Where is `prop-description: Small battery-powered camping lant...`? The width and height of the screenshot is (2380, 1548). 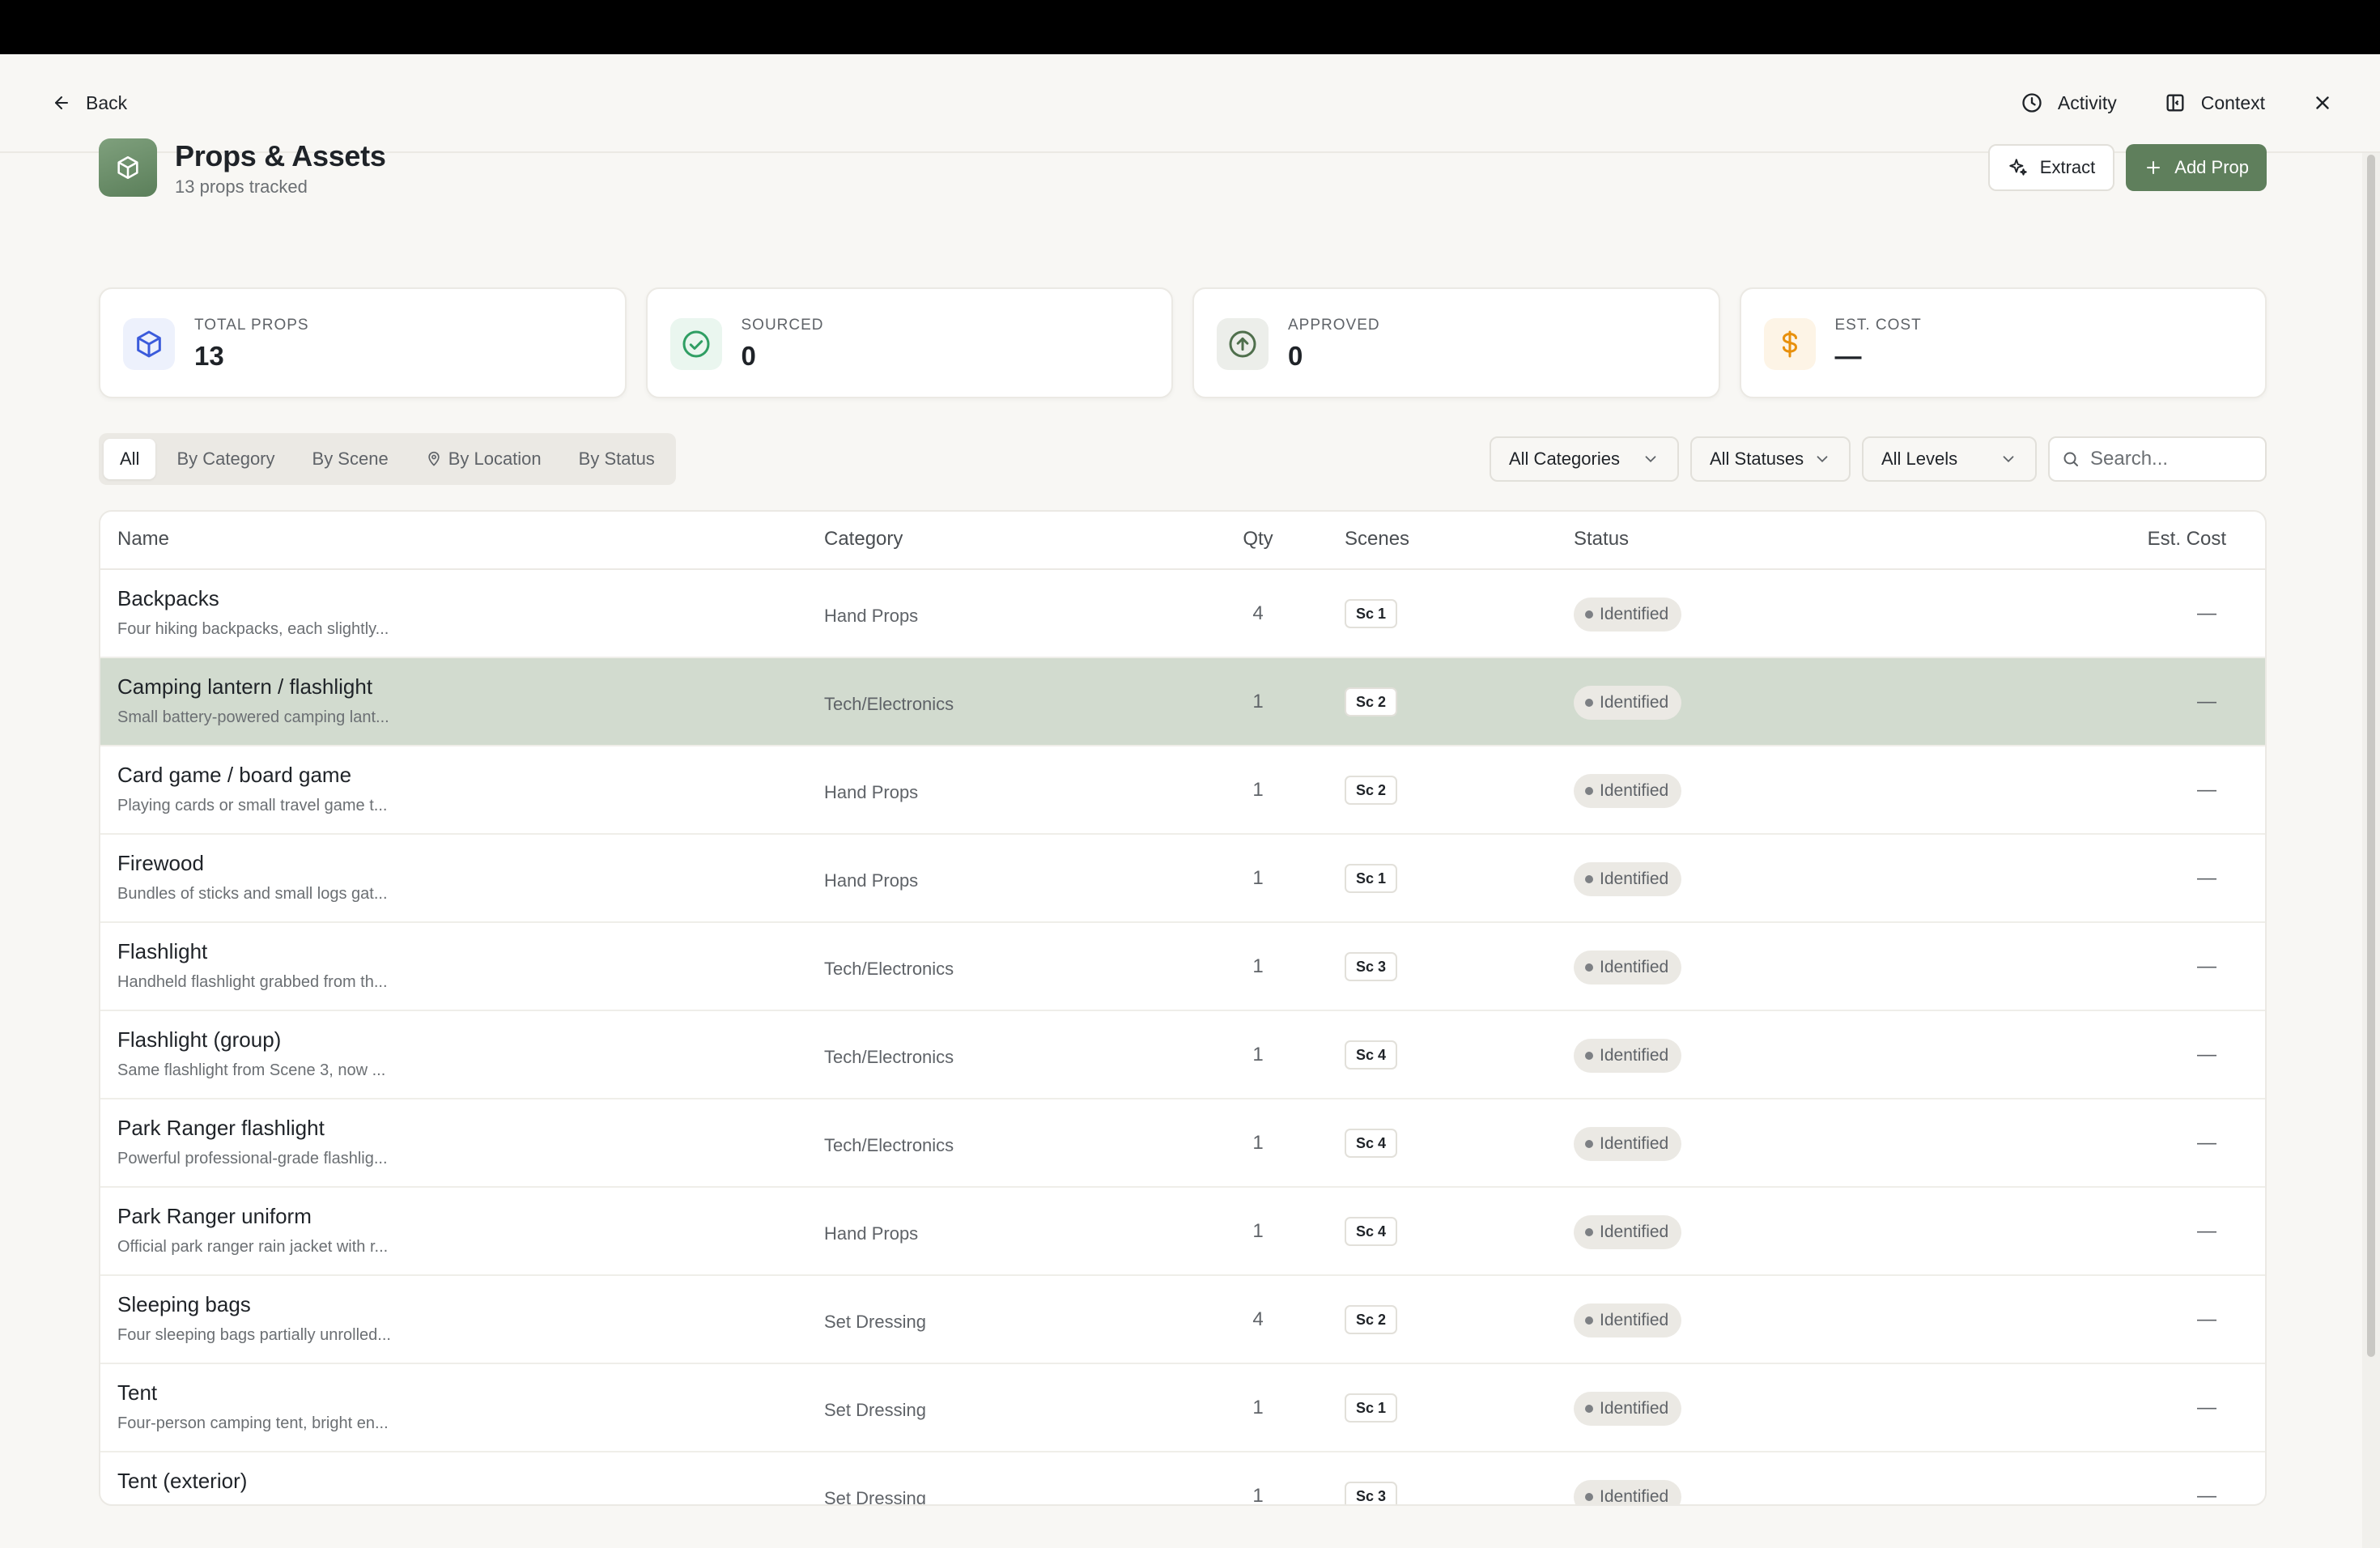 prop-description: Small battery-powered camping lant... is located at coordinates (253, 717).